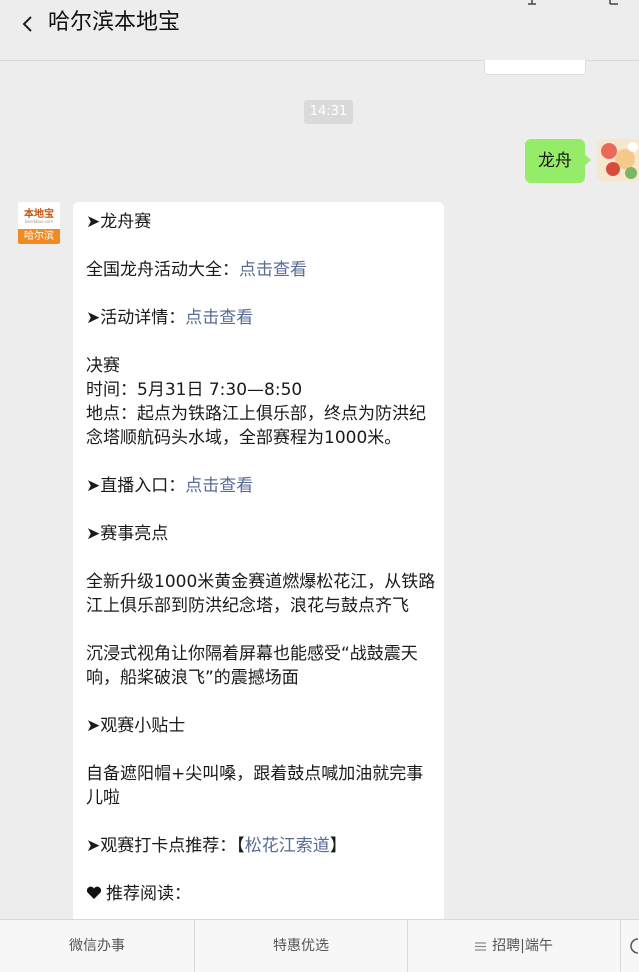 The image size is (639, 972). I want to click on sender-logo-text: 本地宝, so click(39, 214).